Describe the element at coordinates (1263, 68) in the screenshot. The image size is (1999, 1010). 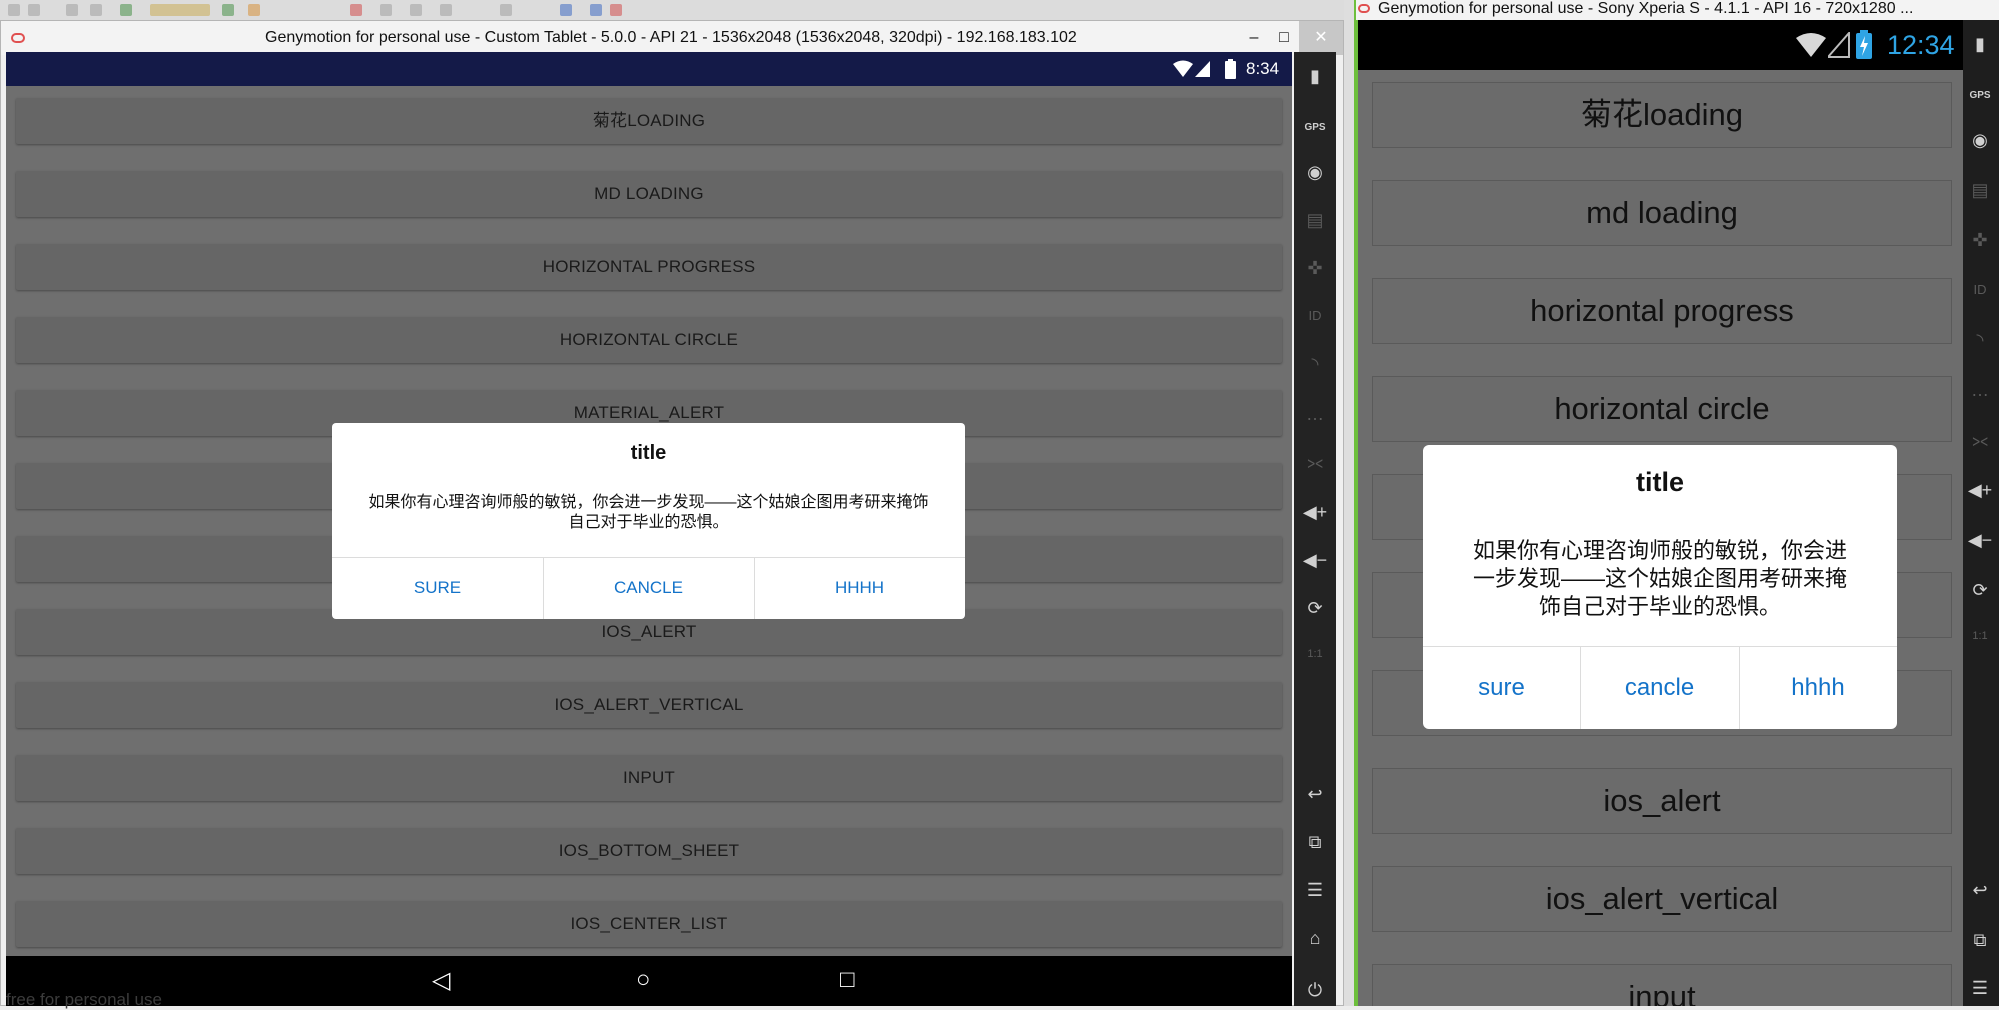
I see `status-time: 8:34` at that location.